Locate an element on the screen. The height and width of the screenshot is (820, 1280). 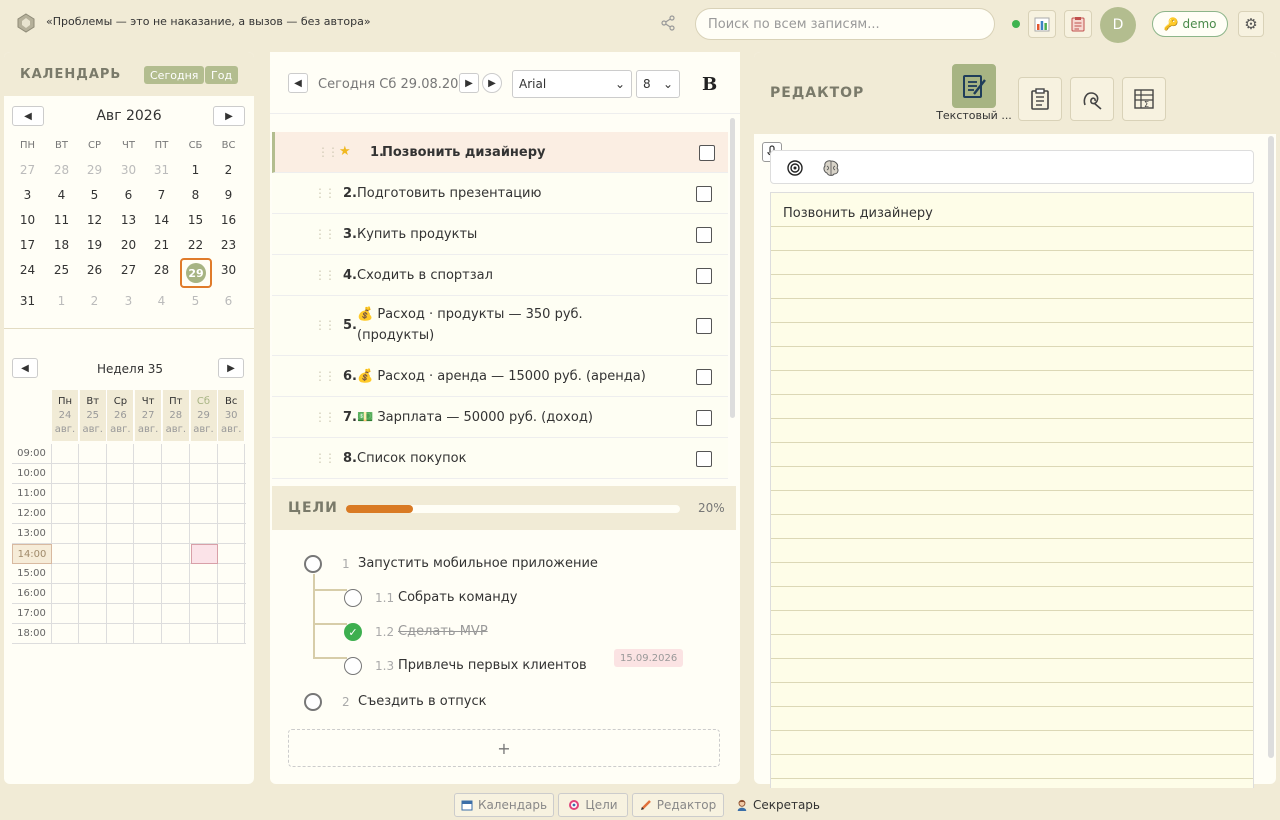
calendar-day: 25 is located at coordinates (61, 270).